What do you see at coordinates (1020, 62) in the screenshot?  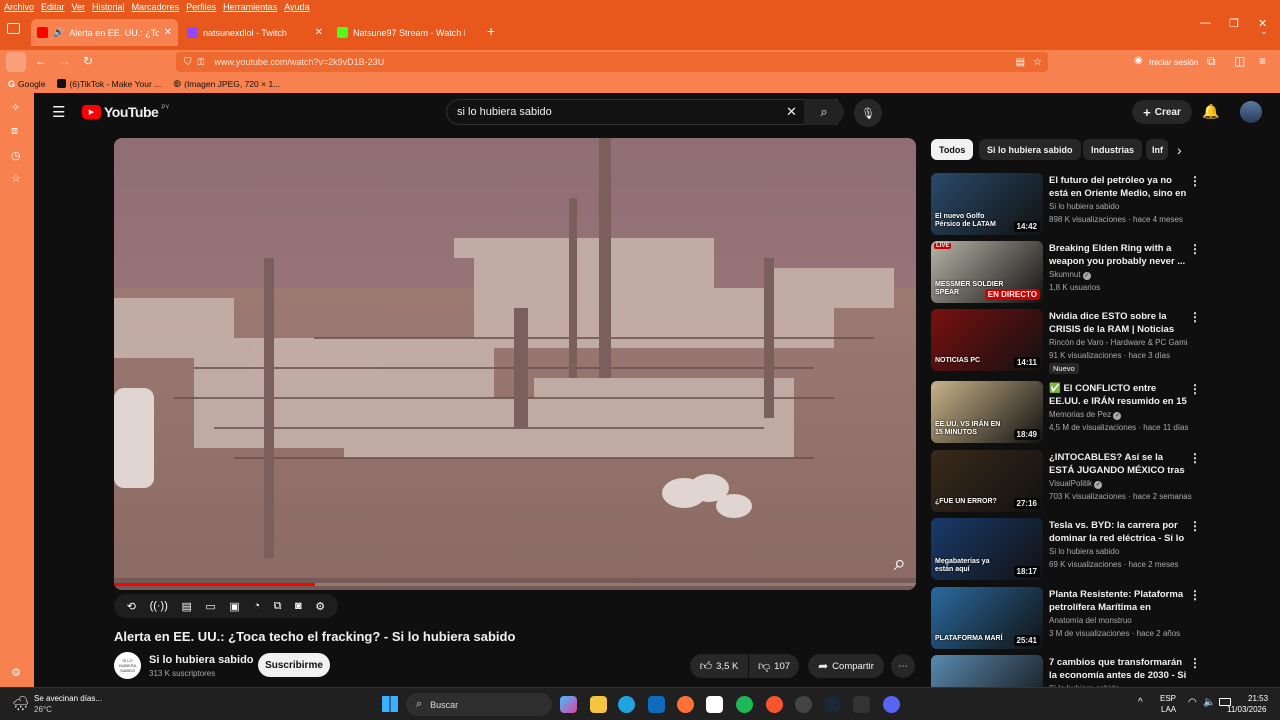 I see `reader-view-icon: ▤` at bounding box center [1020, 62].